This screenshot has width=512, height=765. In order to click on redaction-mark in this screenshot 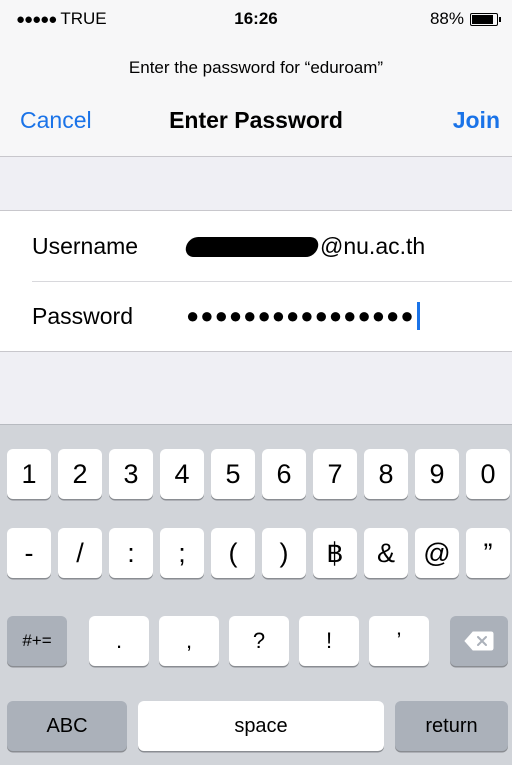, I will do `click(252, 247)`.